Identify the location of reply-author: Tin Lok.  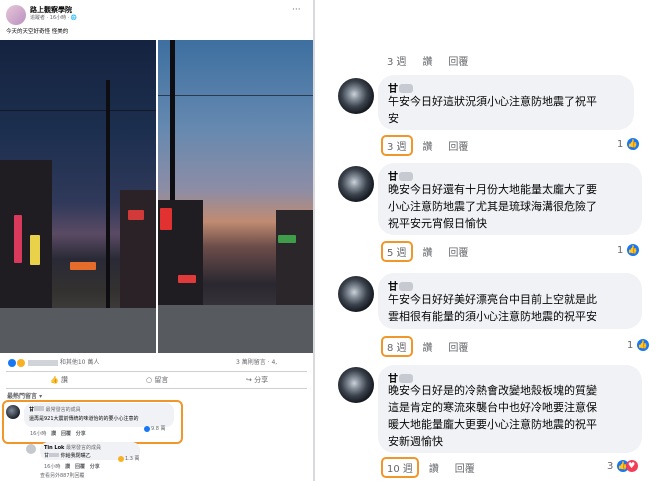
(54, 448).